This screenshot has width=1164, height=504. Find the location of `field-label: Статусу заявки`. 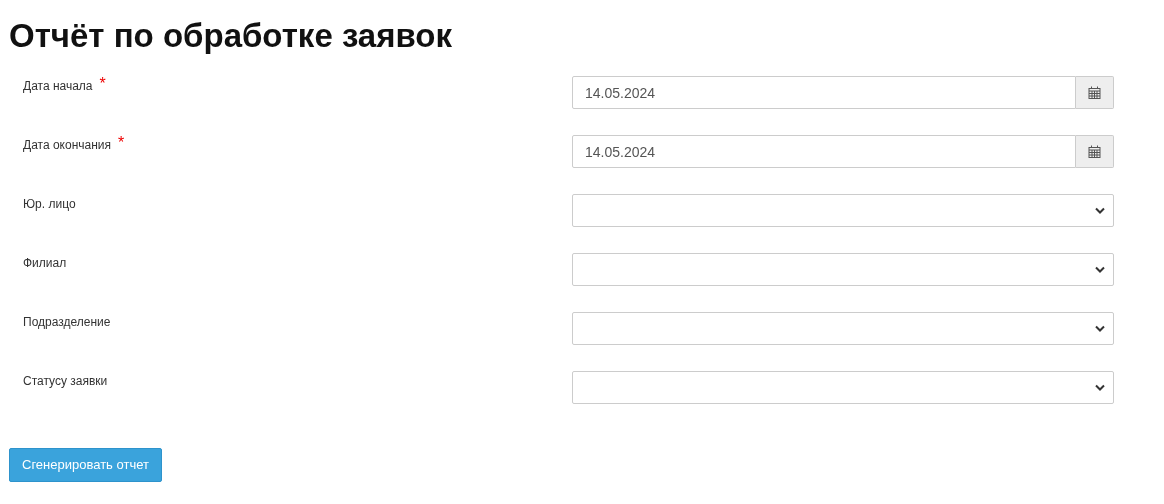

field-label: Статусу заявки is located at coordinates (65, 381).